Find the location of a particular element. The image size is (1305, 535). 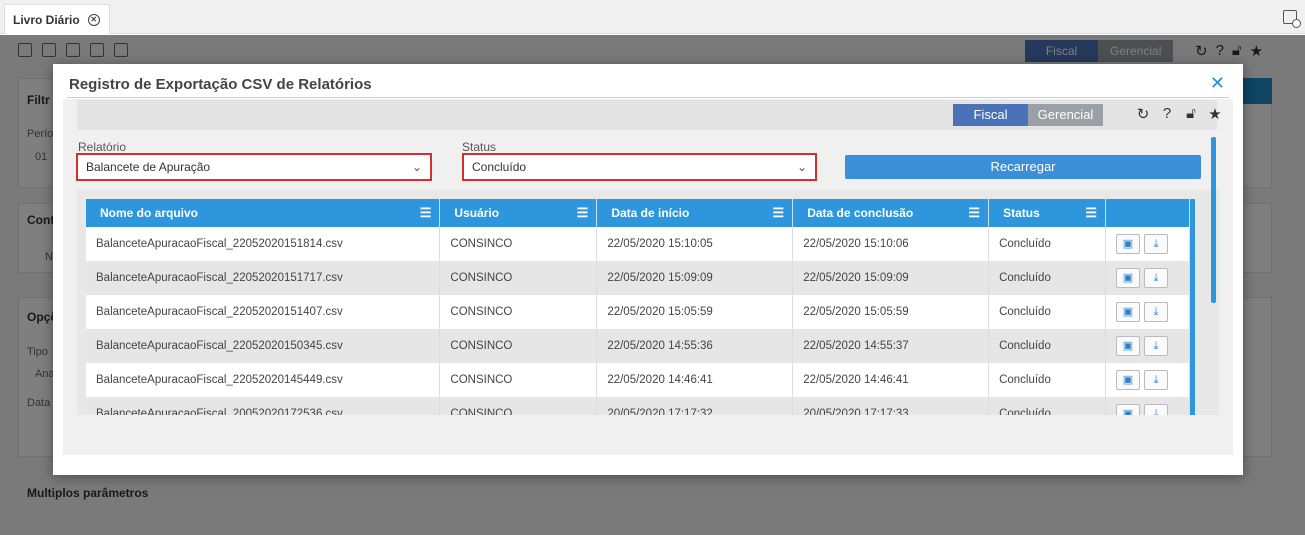

column-header-nome: Nome do arquivo ☰ is located at coordinates (263, 213).